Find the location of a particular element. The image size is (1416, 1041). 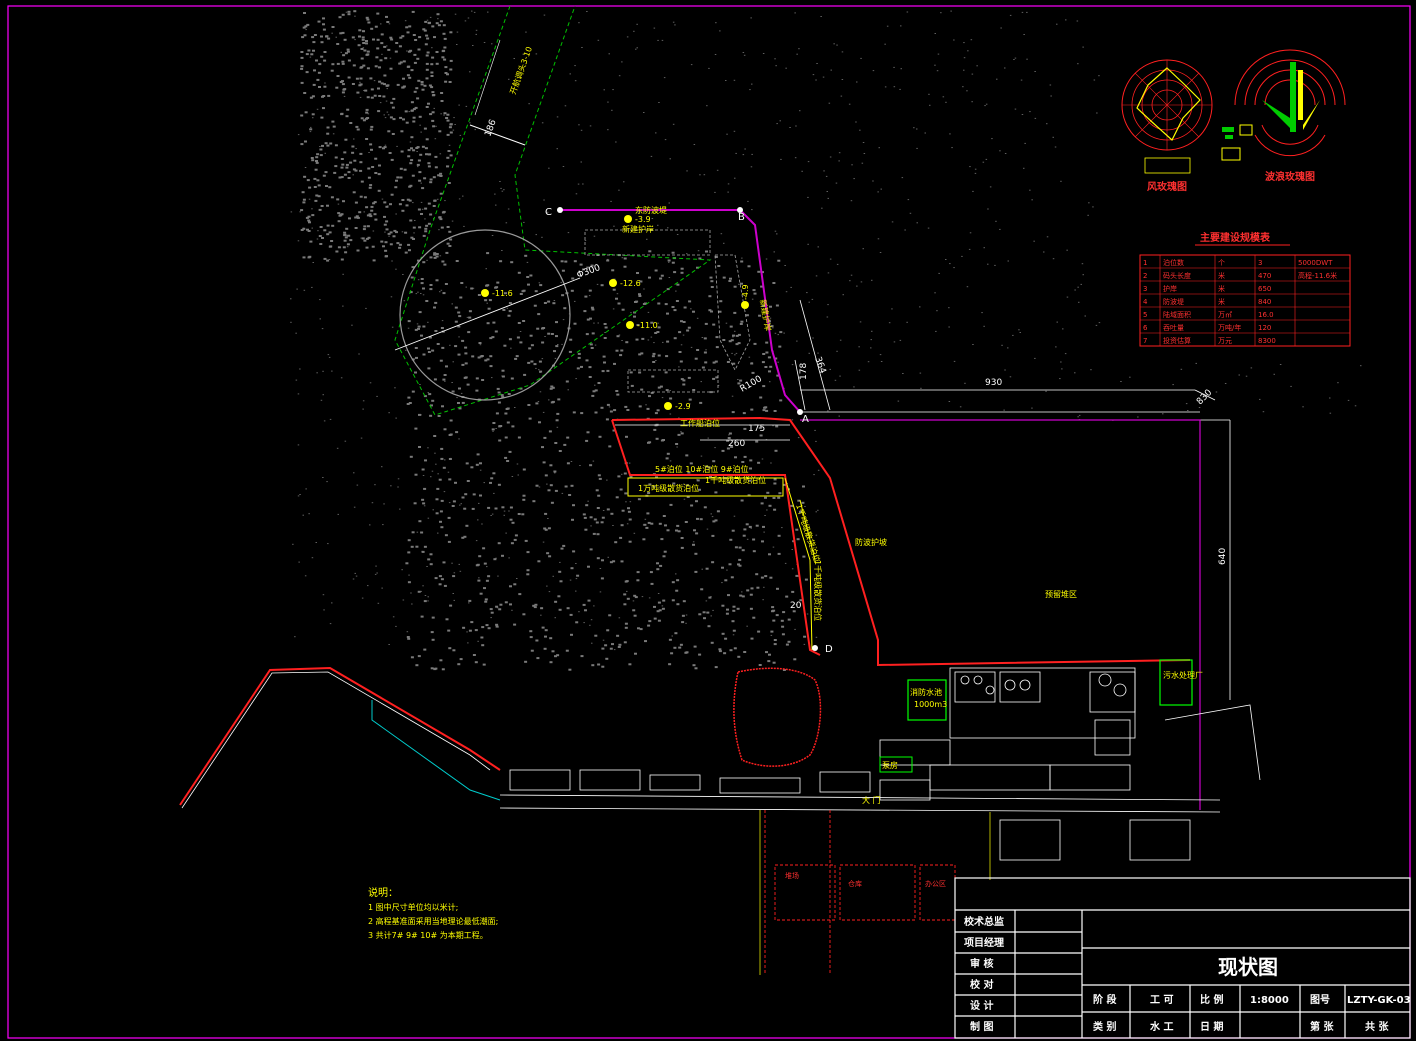

label-berth1: 1万吨级散货泊位 is located at coordinates (668, 488).